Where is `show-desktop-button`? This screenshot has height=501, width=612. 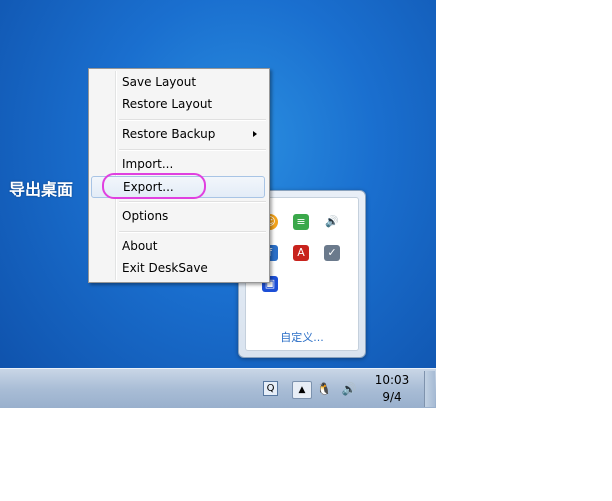 show-desktop-button is located at coordinates (429, 389).